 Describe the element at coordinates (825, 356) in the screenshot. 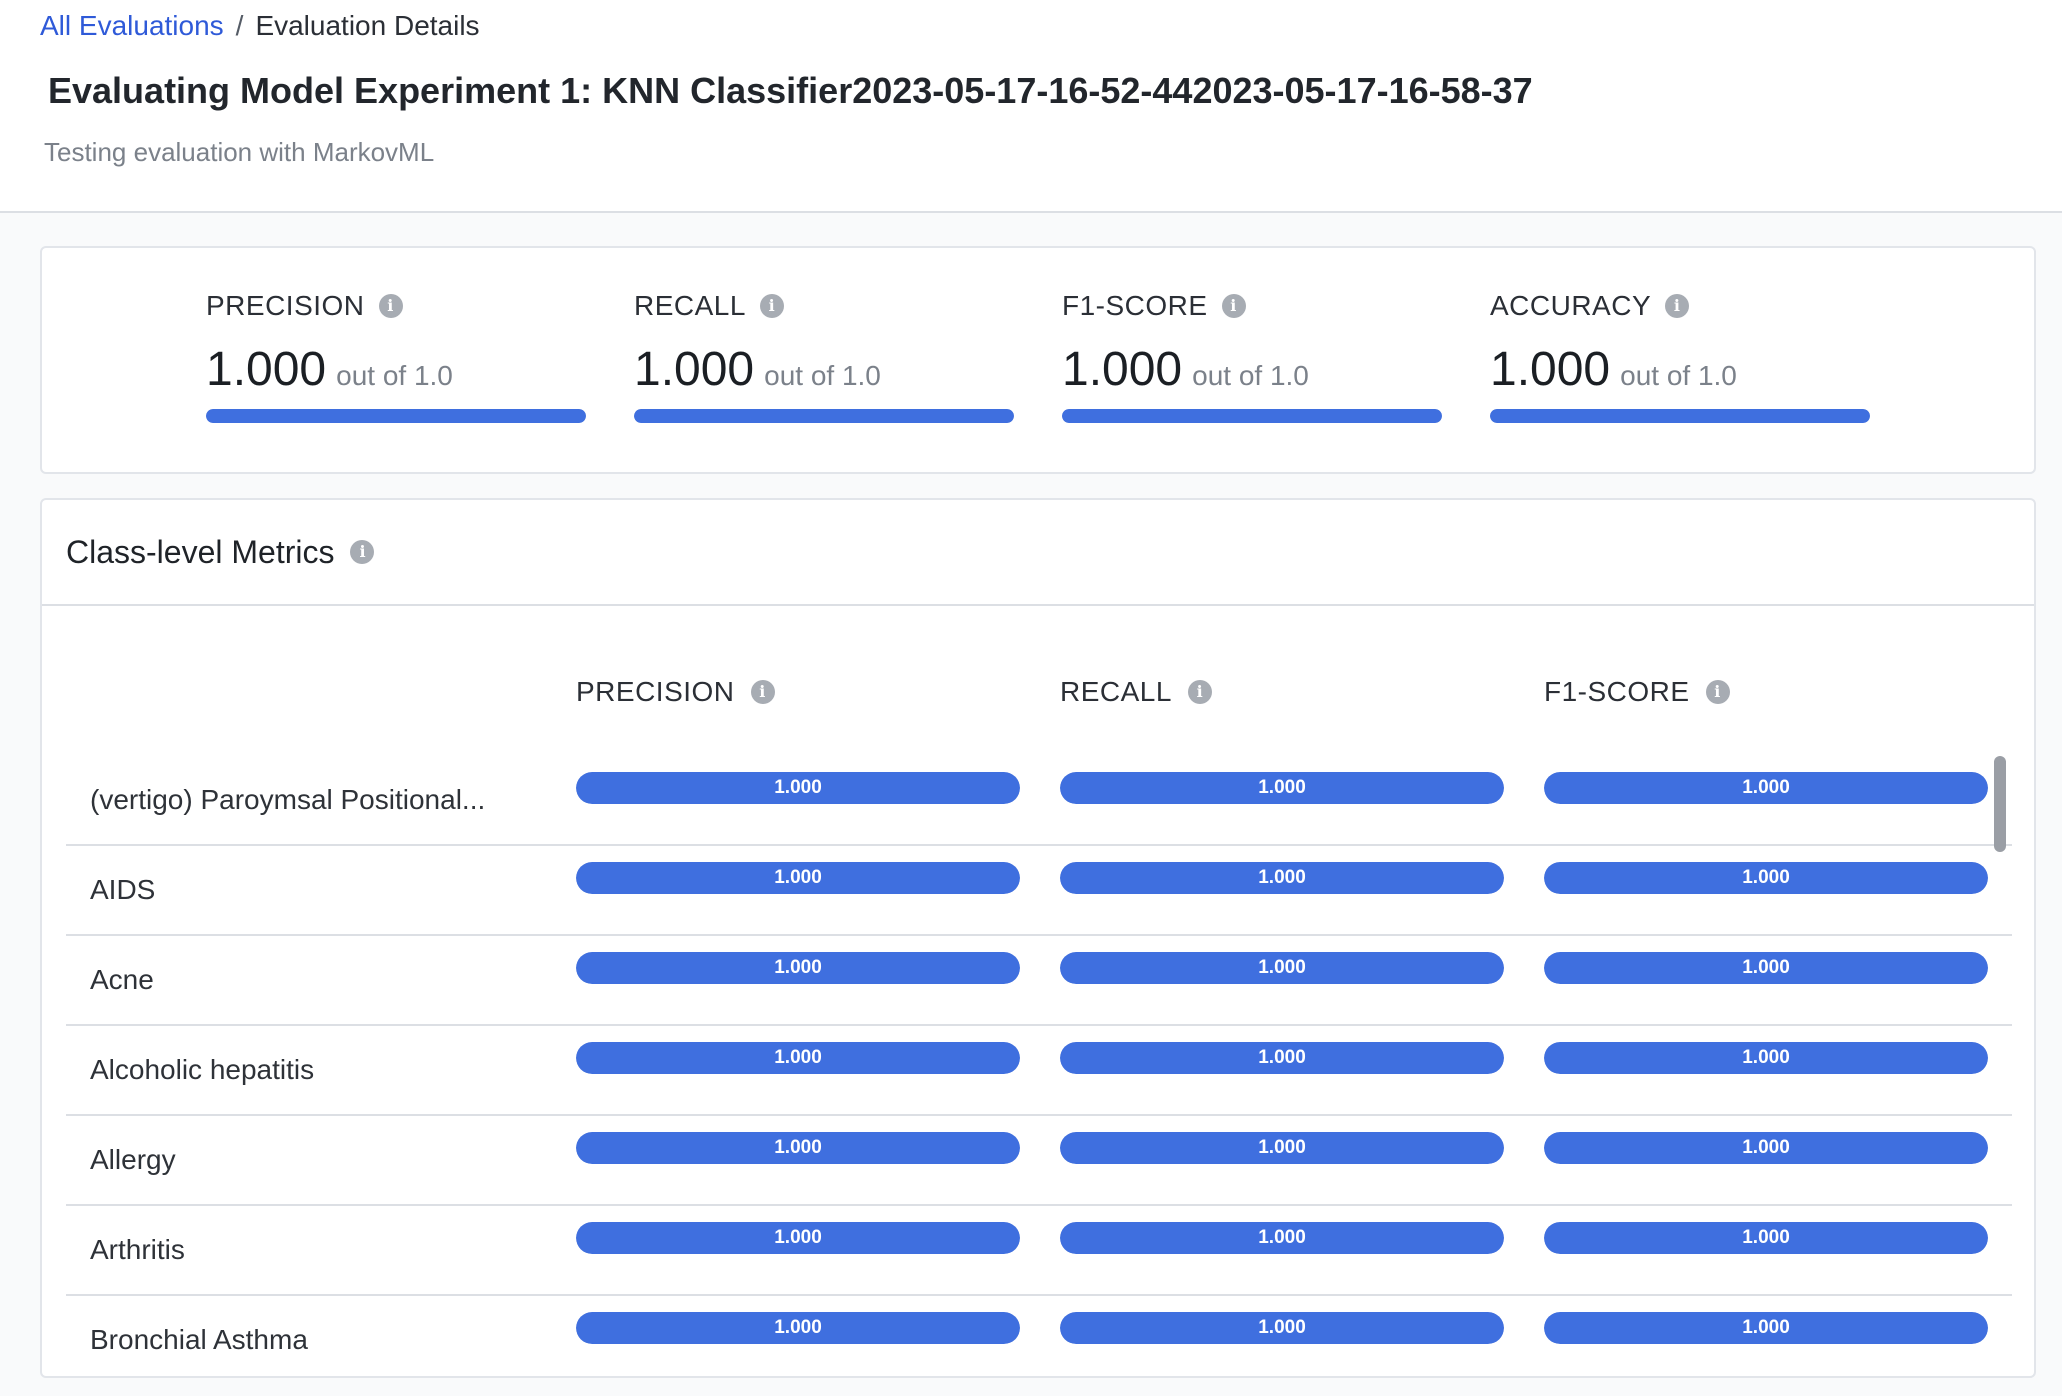

I see `metric-recall: RECALL i 1.000 out of 1.0` at that location.